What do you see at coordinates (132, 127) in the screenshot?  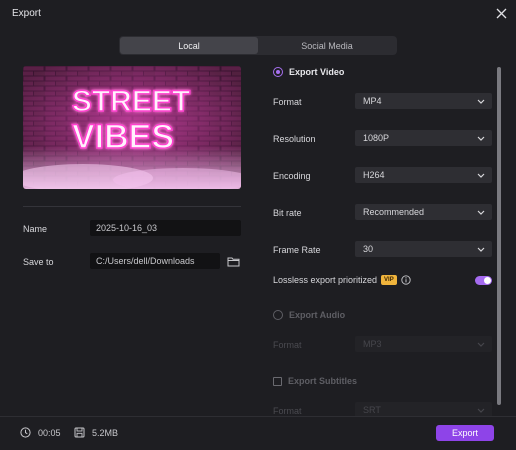 I see `video-preview: STREET VIBES` at bounding box center [132, 127].